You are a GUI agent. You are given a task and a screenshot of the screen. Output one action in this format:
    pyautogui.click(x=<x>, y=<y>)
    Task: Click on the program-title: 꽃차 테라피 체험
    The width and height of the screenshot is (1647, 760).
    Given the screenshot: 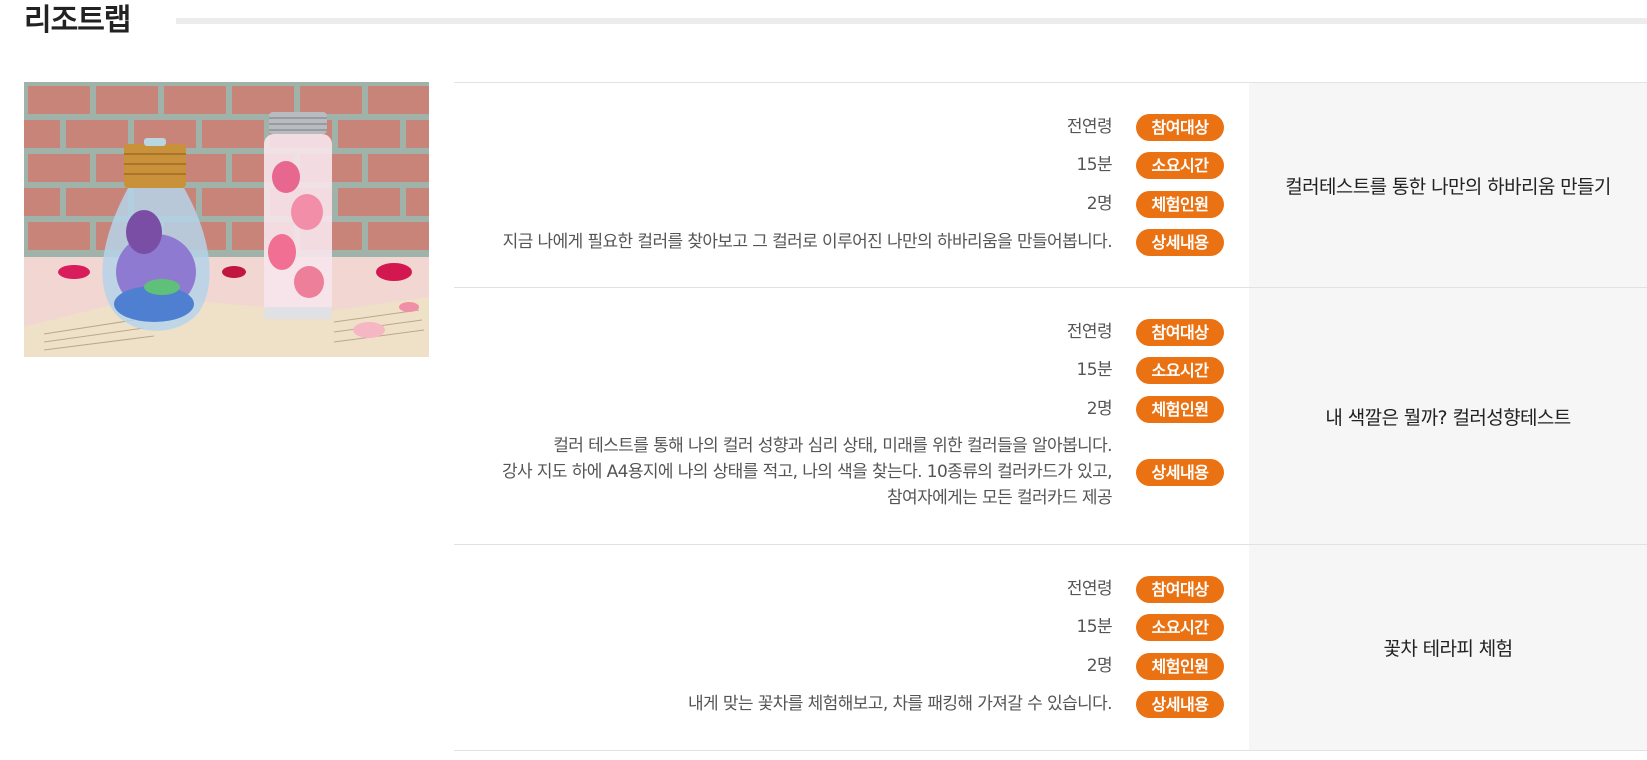 What is the action you would take?
    pyautogui.click(x=1448, y=649)
    